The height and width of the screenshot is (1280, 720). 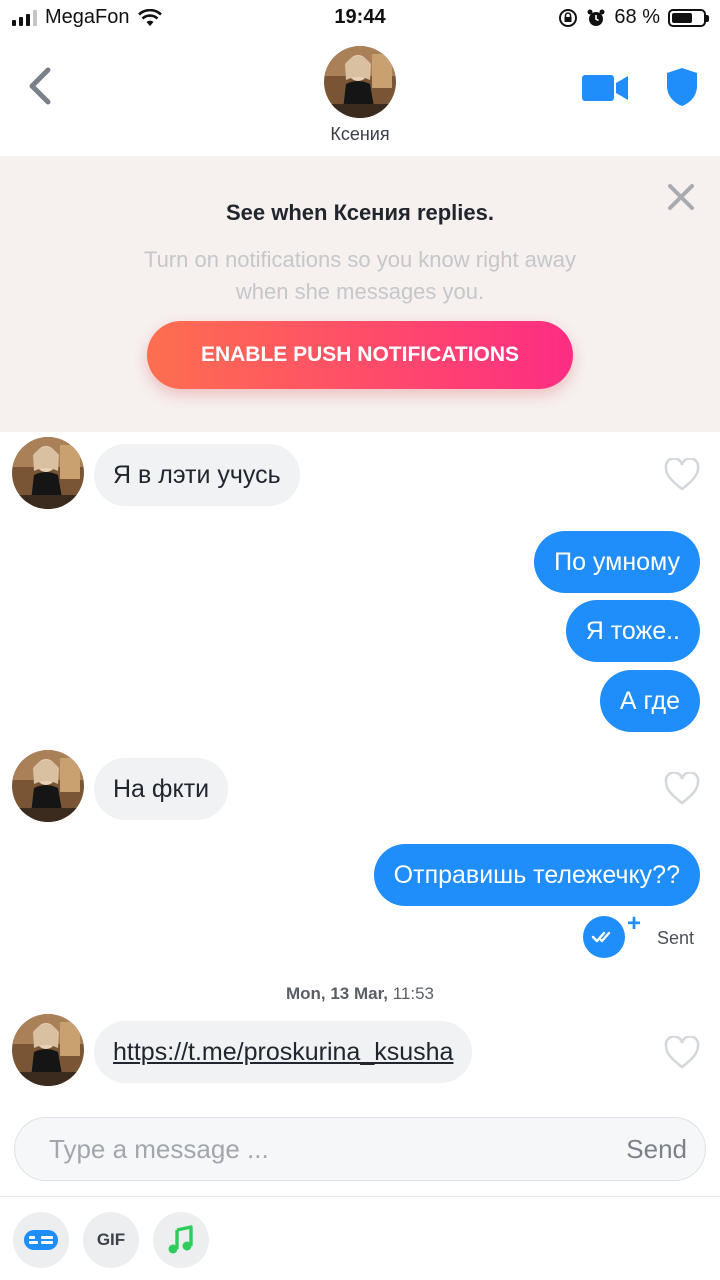 What do you see at coordinates (360, 1149) in the screenshot?
I see `message-composer: Type a message ... Send` at bounding box center [360, 1149].